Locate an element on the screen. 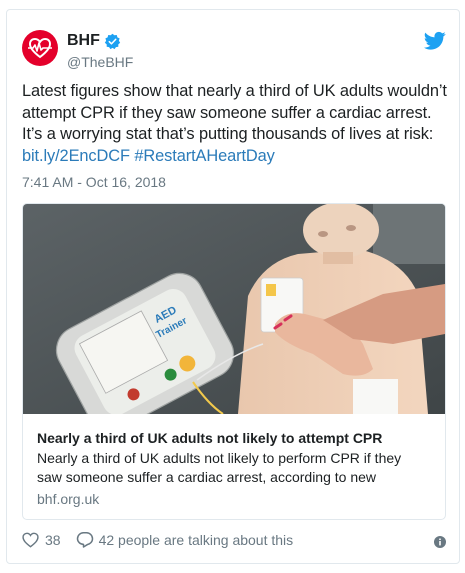 This screenshot has height=573, width=465. hashtag-link: #RestartAHeartDay is located at coordinates (204, 156).